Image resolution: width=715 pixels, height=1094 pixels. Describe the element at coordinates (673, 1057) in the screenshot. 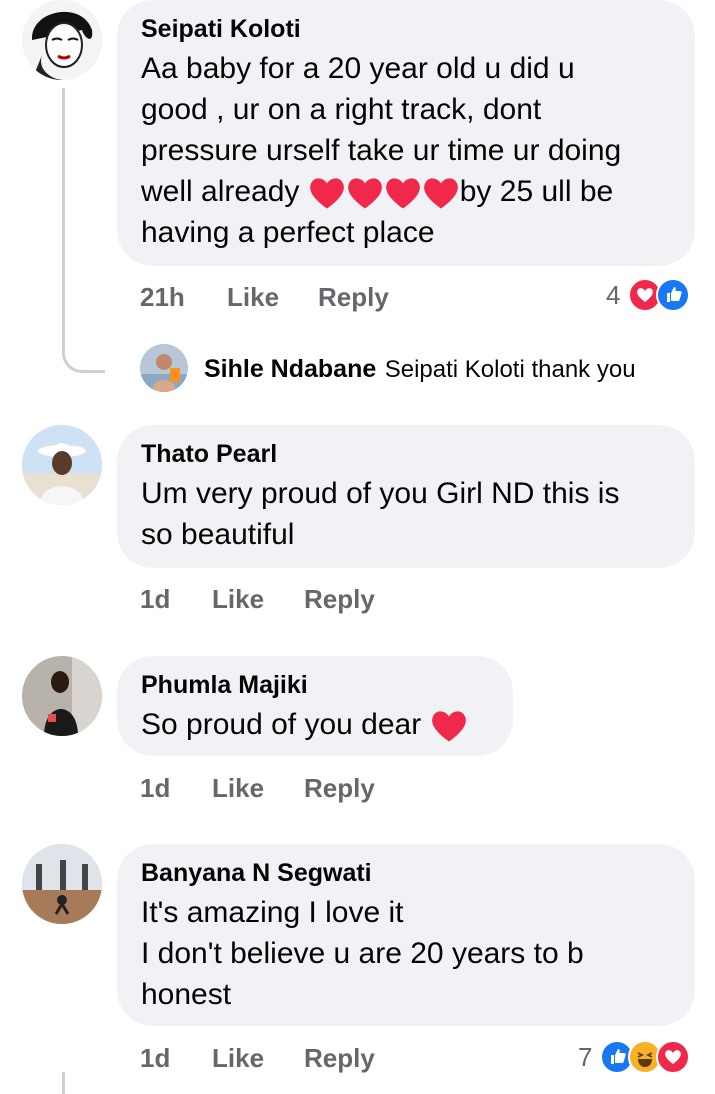

I see `love-icon` at that location.